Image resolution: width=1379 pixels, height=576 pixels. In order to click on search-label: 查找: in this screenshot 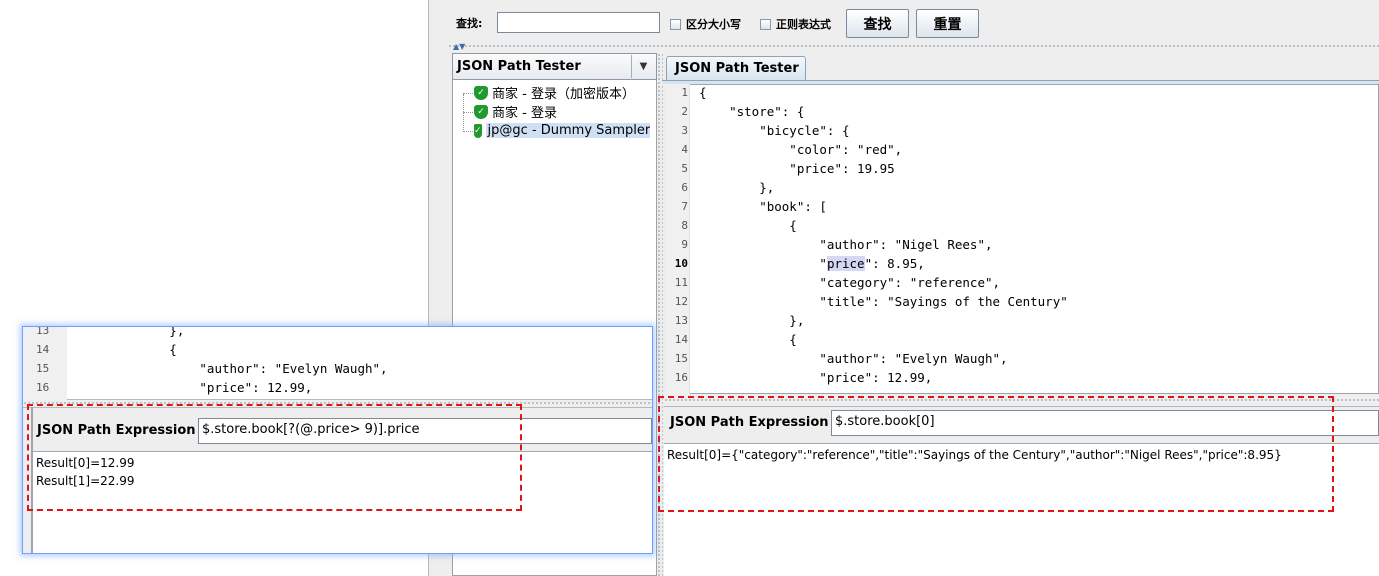, I will do `click(469, 23)`.